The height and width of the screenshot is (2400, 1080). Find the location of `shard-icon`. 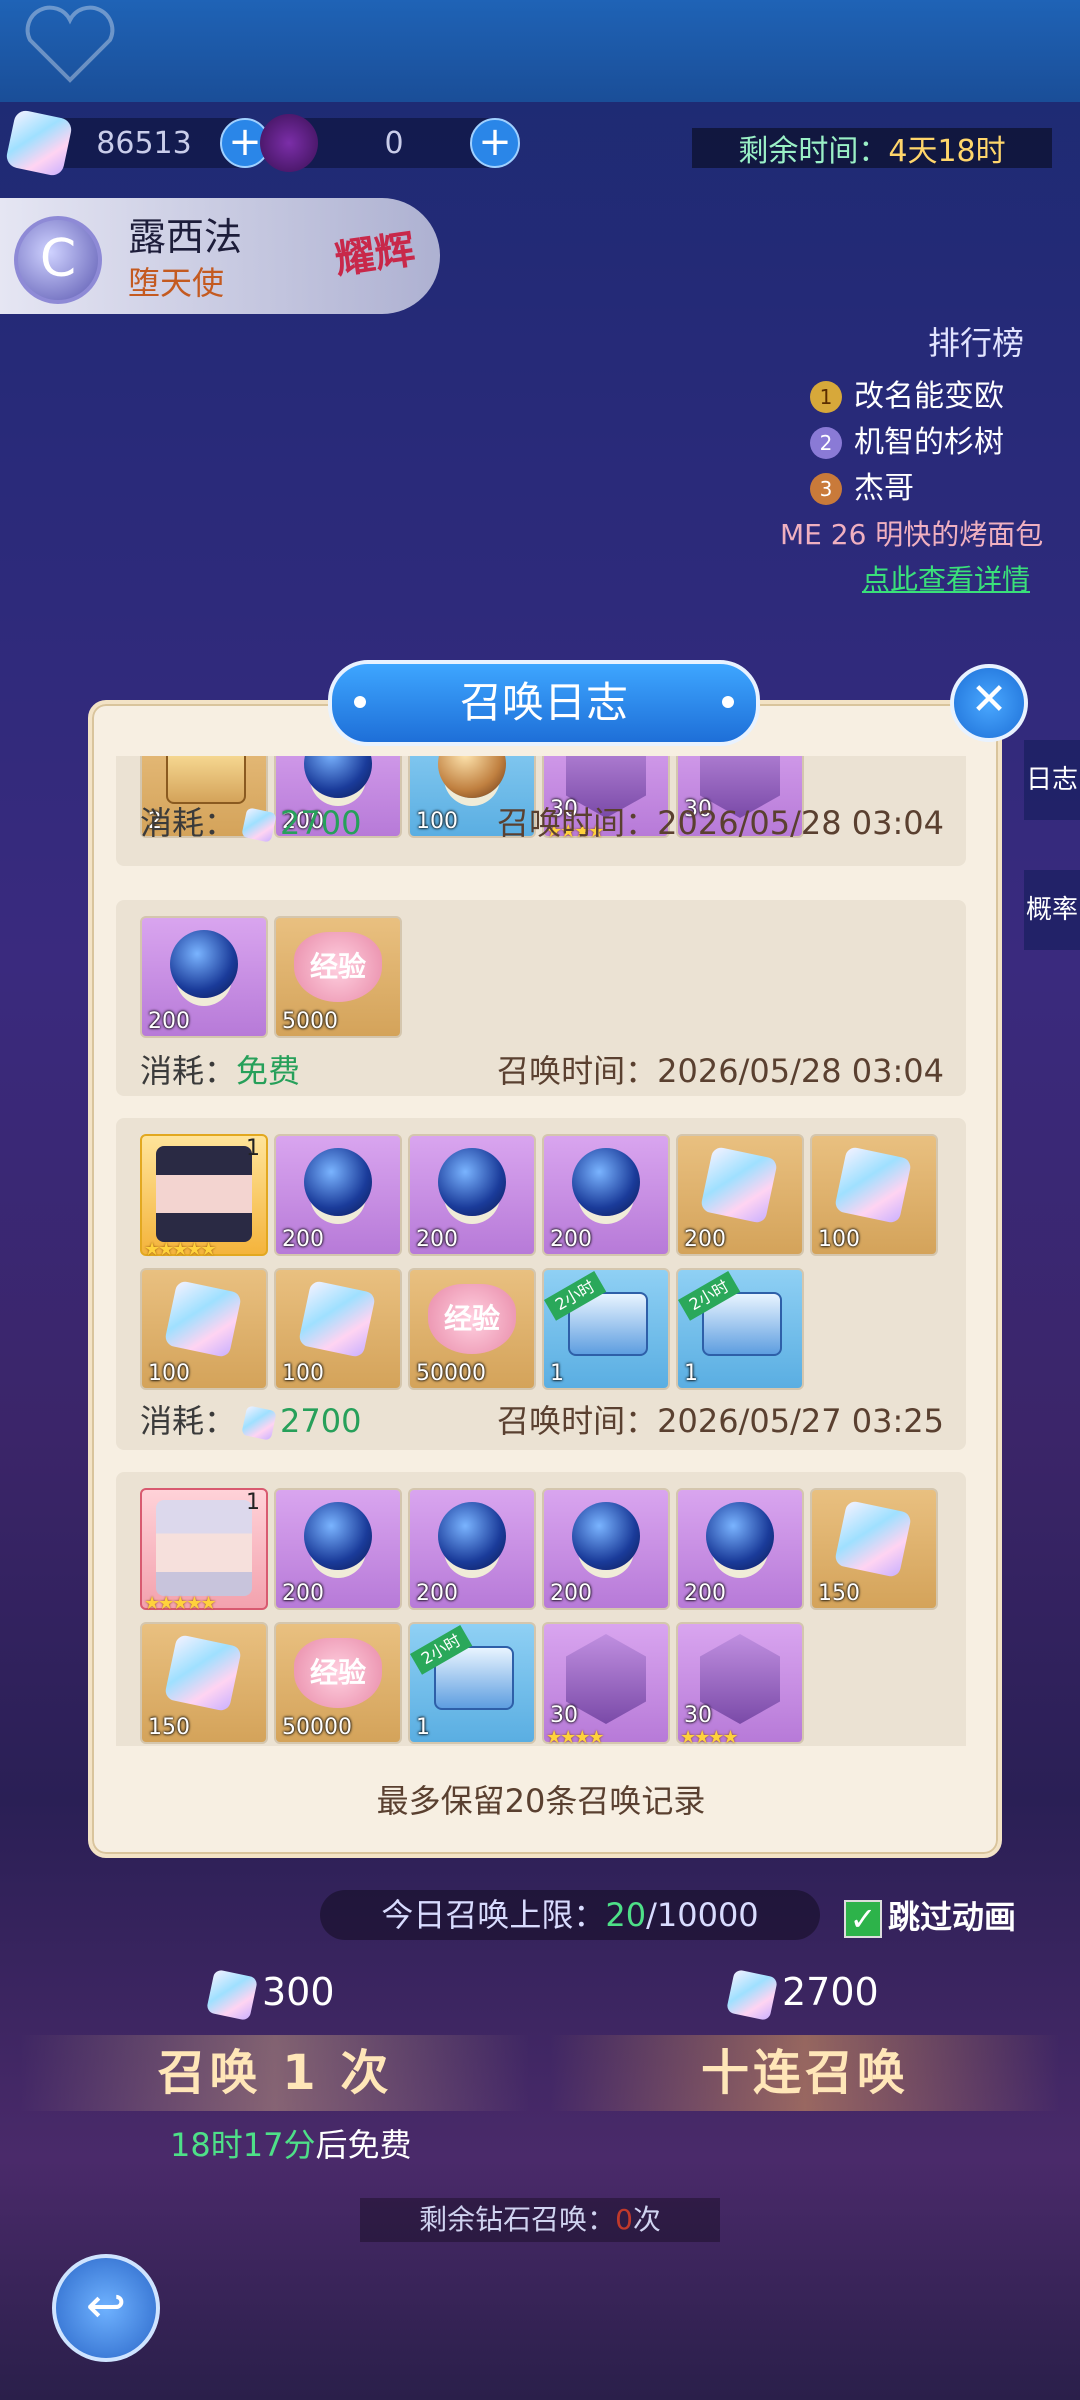

shard-icon is located at coordinates (606, 1679).